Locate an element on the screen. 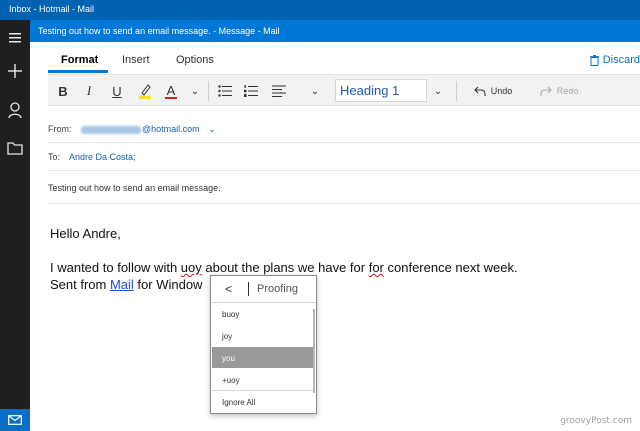 The width and height of the screenshot is (640, 431). tab-insert: Insert is located at coordinates (136, 60).